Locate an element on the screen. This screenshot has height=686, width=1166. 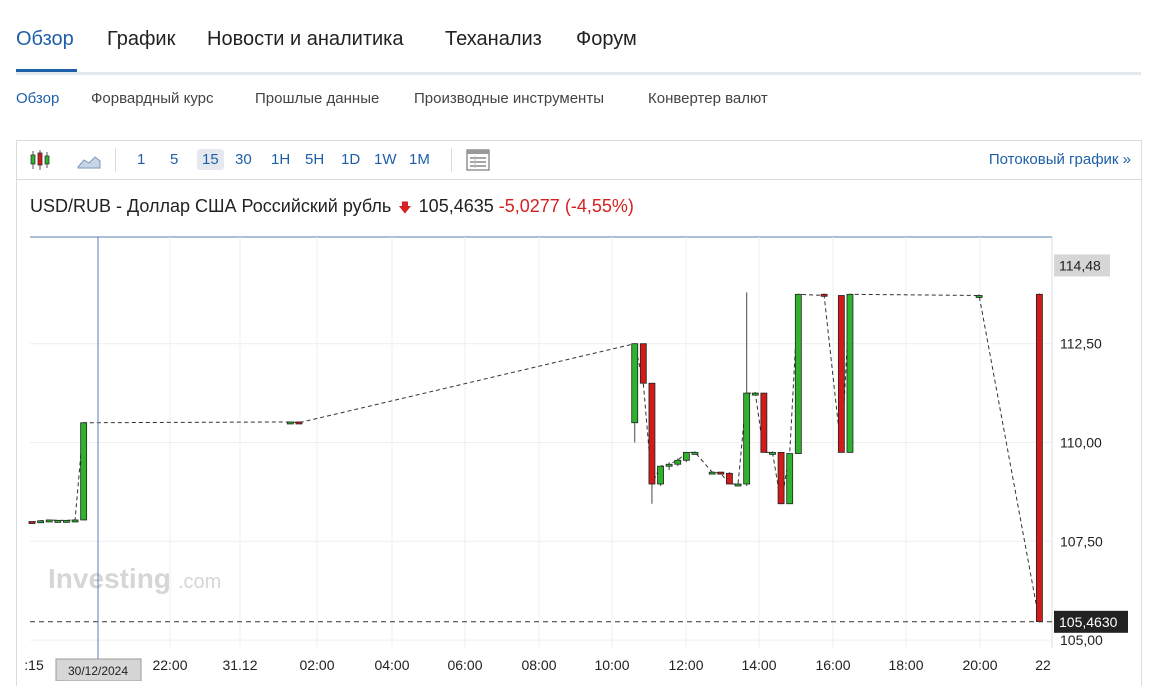
x-tick-label: 06:00 is located at coordinates (464, 665).